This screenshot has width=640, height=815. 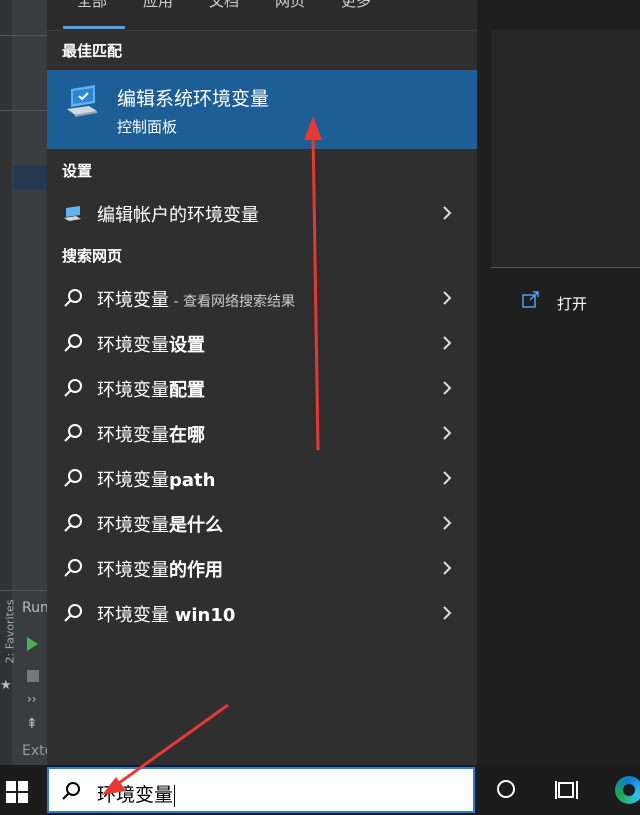 What do you see at coordinates (165, 749) in the screenshot?
I see `annotation-arrow-down` at bounding box center [165, 749].